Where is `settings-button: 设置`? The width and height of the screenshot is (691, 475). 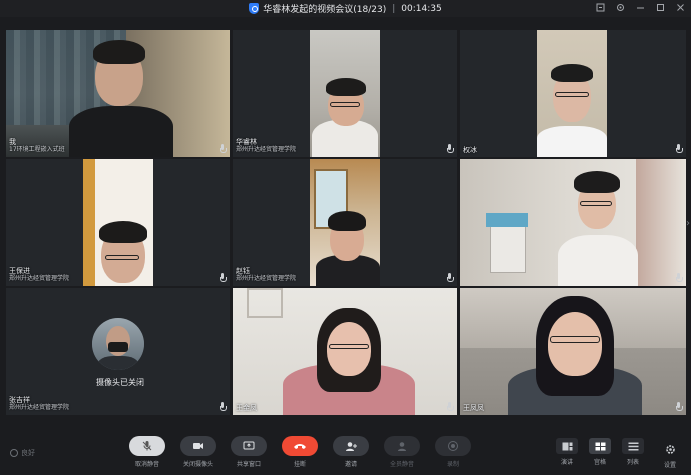
settings-button: 设置 is located at coordinates (670, 454).